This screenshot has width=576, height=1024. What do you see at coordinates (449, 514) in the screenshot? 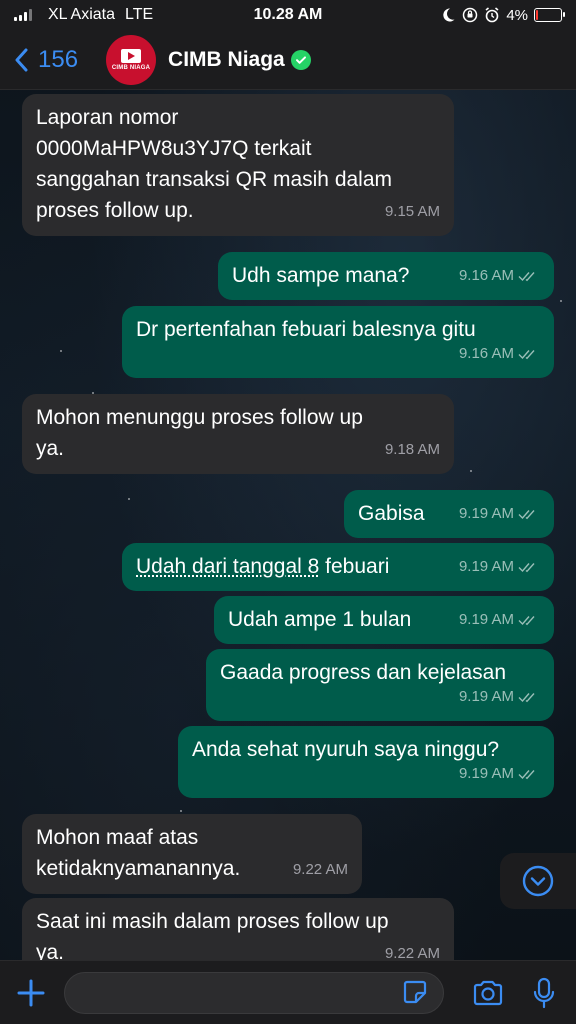
I see `message-bubble-outgoing: Gabisa 9.19 AM` at bounding box center [449, 514].